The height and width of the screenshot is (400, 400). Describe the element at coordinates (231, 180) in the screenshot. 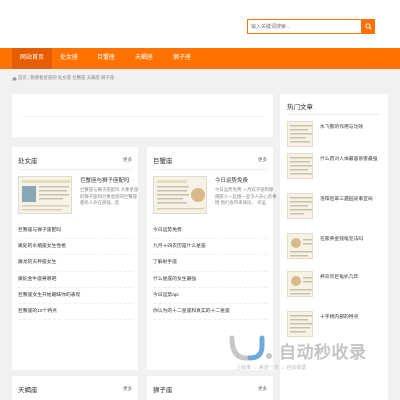

I see `feature-title: 今日运势免费` at that location.